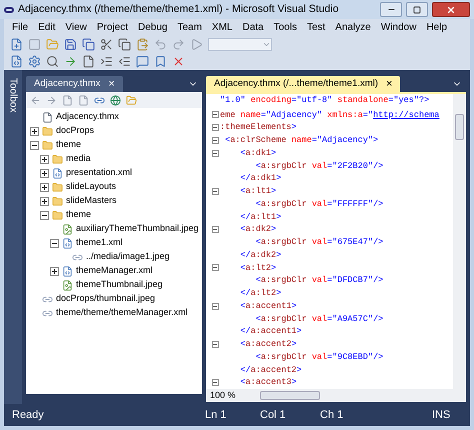 The height and width of the screenshot is (430, 474). What do you see at coordinates (128, 257) in the screenshot?
I see `tree-item: ../media/image1.jpeg` at bounding box center [128, 257].